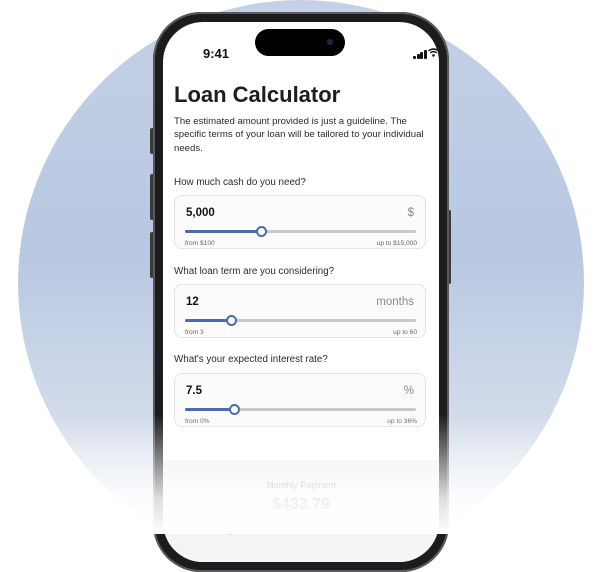 The image size is (601, 572). I want to click on rate-slider-track, so click(300, 409).